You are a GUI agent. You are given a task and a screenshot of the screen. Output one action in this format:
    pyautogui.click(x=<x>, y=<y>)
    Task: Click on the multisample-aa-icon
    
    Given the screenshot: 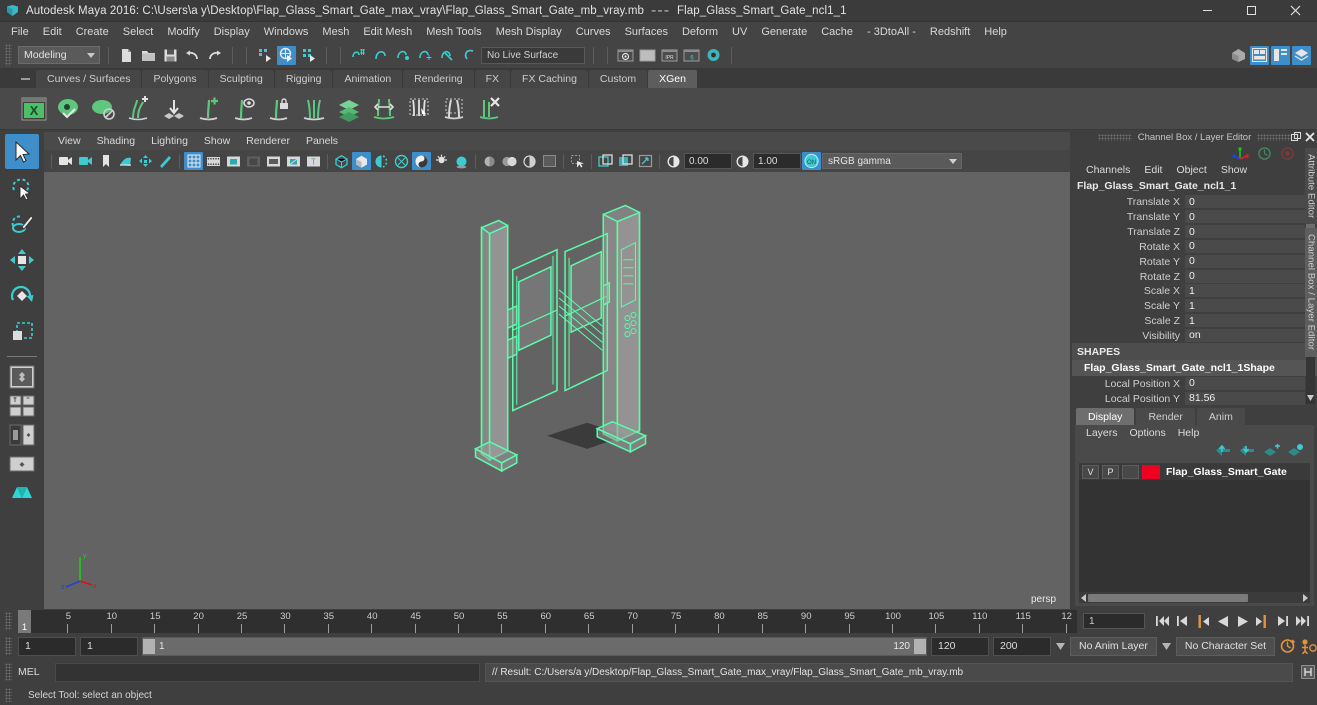 What is the action you would take?
    pyautogui.click(x=509, y=161)
    